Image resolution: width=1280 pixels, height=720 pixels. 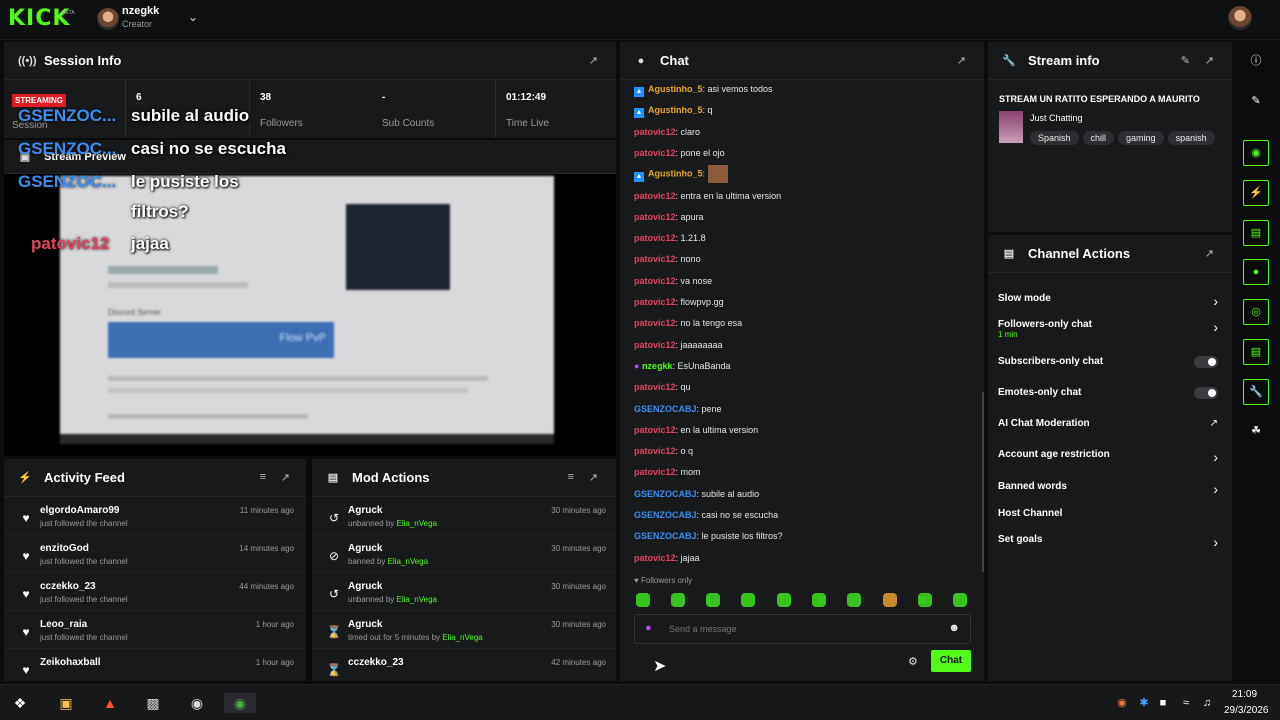 I want to click on channel-actions-toggle-icon: ▤, so click(x=1256, y=352).